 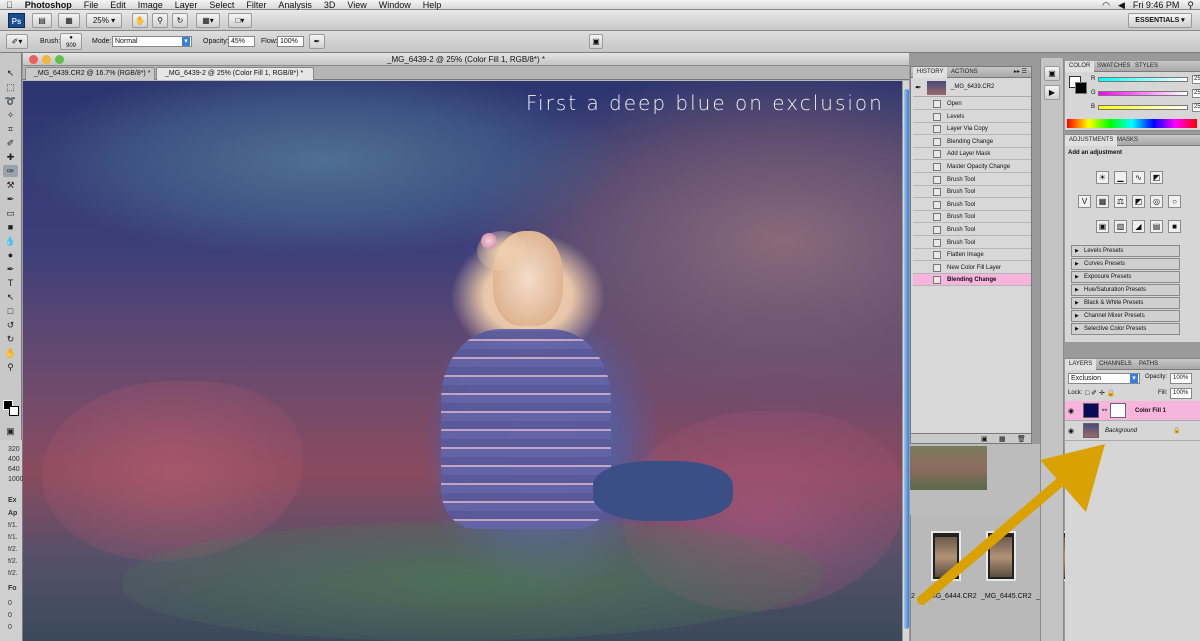 What do you see at coordinates (1104, 378) in the screenshot?
I see `blend-mode-dropdown: Exclusion ▾` at bounding box center [1104, 378].